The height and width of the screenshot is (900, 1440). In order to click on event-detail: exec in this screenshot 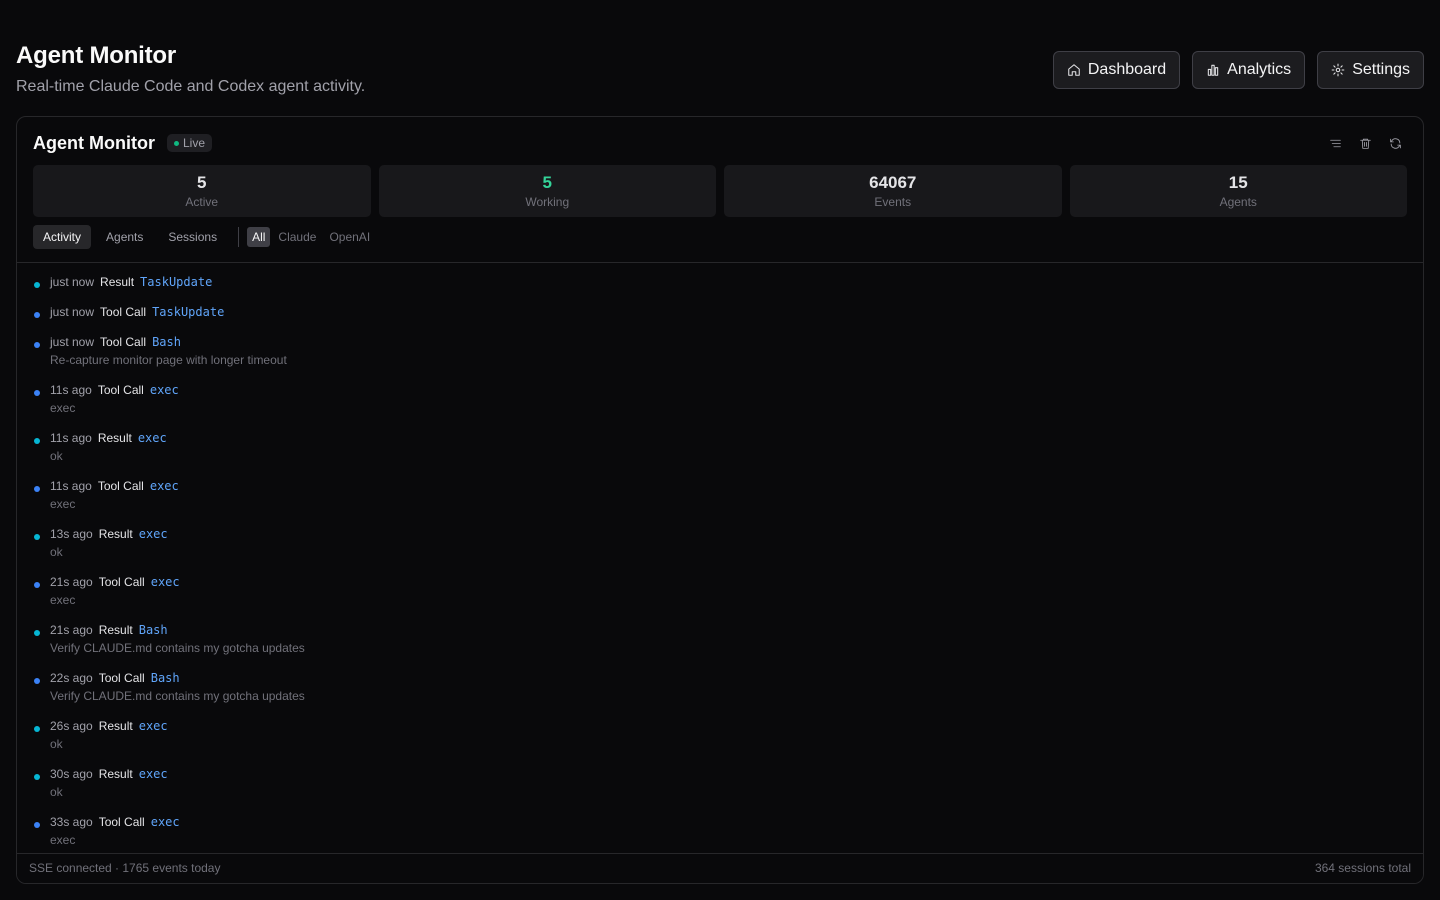, I will do `click(63, 600)`.